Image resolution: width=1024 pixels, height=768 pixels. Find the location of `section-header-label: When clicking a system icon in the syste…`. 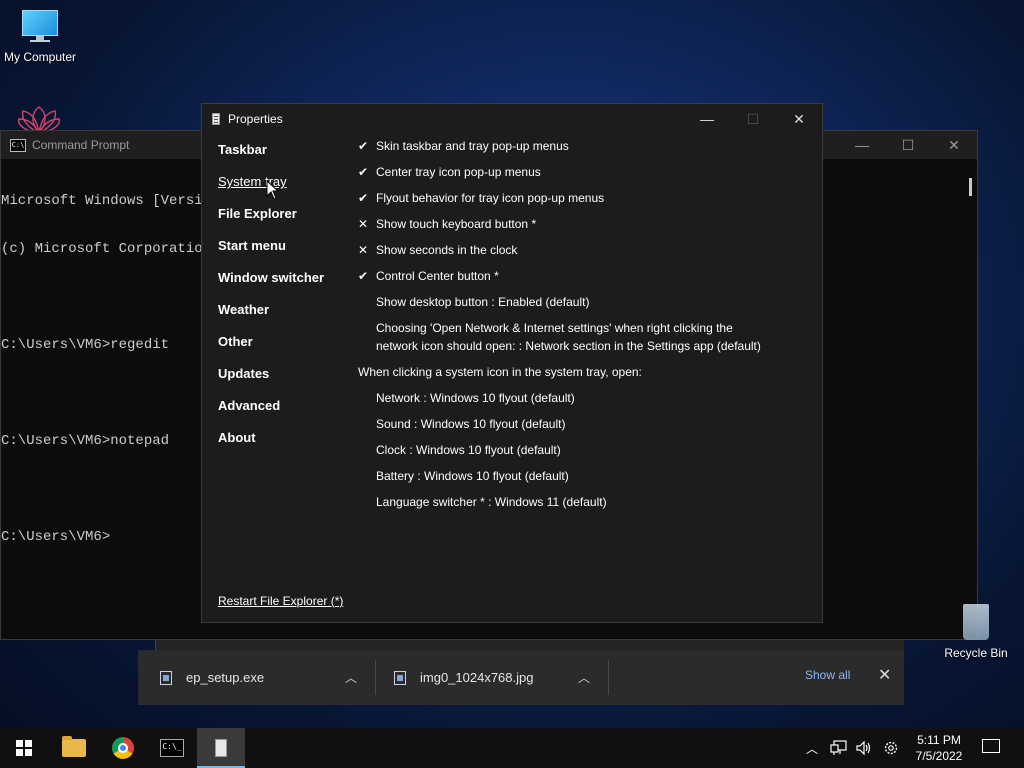

section-header-label: When clicking a system icon in the syste… is located at coordinates (500, 372).